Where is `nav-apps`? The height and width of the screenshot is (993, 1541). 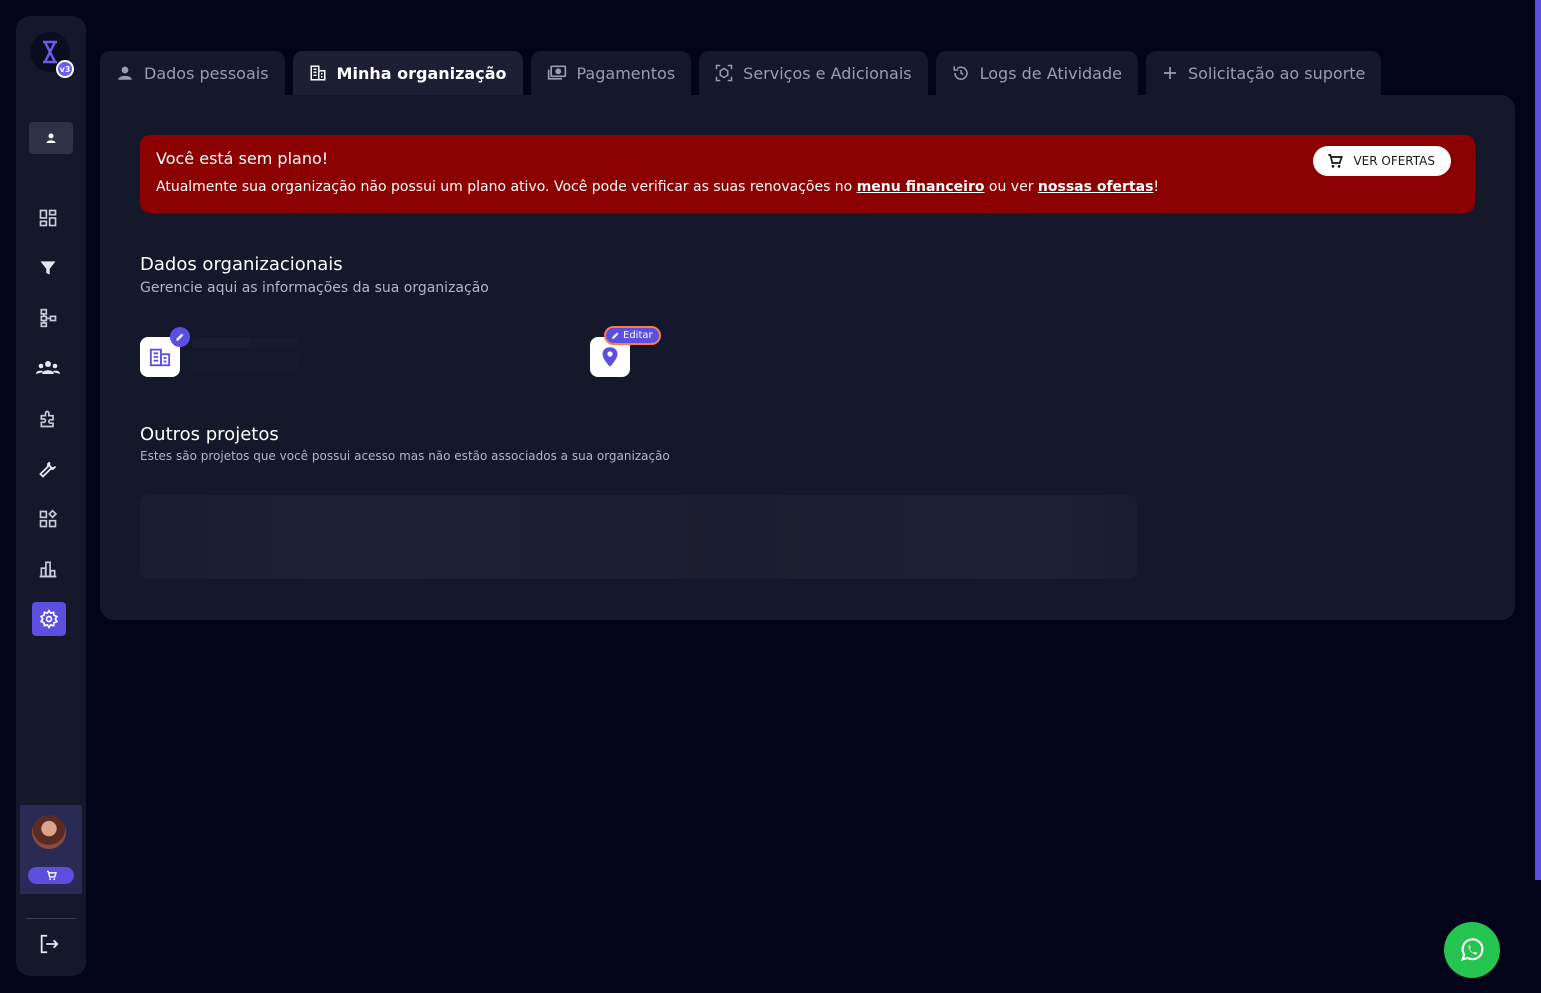
nav-apps is located at coordinates (48, 519).